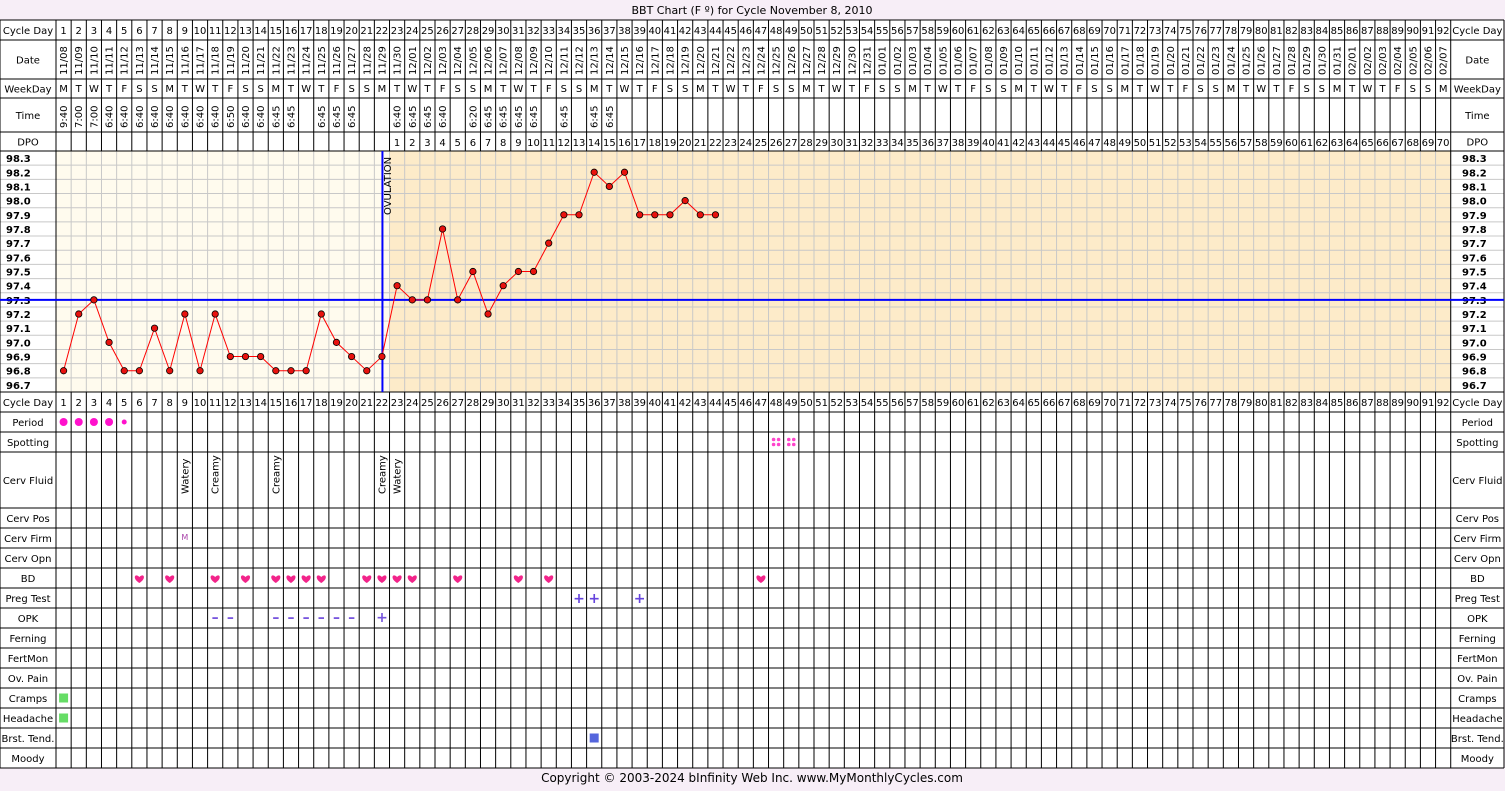  Describe the element at coordinates (973, 403) in the screenshot. I see `cycle-day-number: 61` at that location.